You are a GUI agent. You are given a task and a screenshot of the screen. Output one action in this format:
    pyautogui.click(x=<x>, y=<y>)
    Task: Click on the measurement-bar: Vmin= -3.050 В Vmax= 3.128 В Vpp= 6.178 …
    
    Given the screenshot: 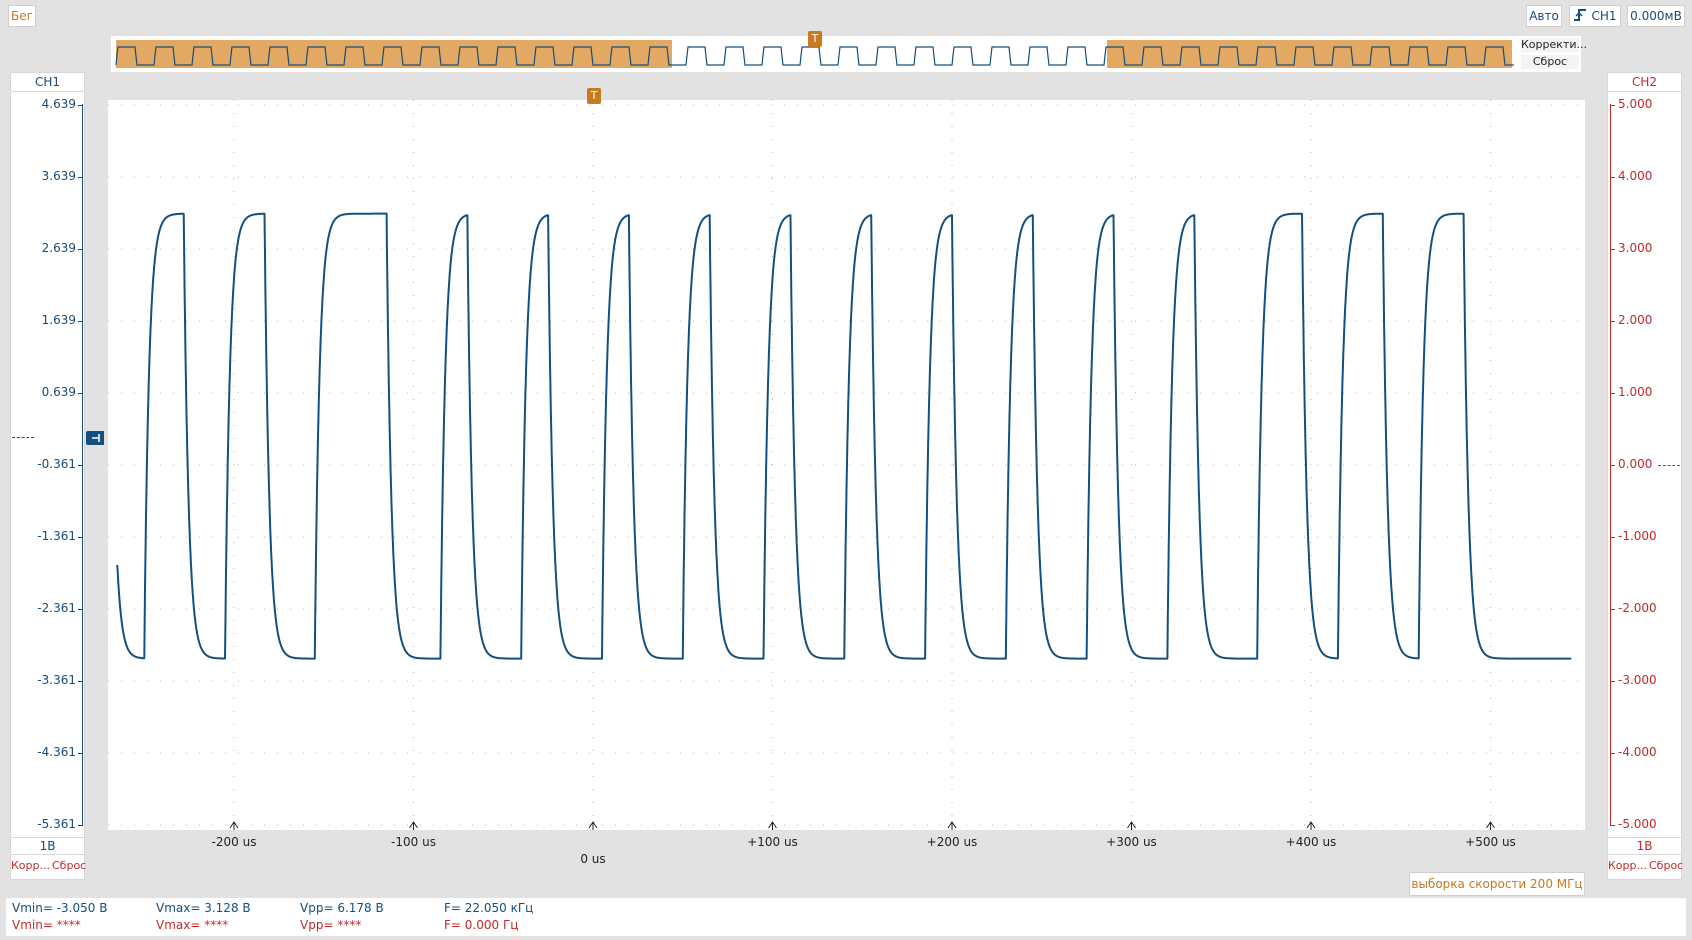 What is the action you would take?
    pyautogui.click(x=846, y=917)
    